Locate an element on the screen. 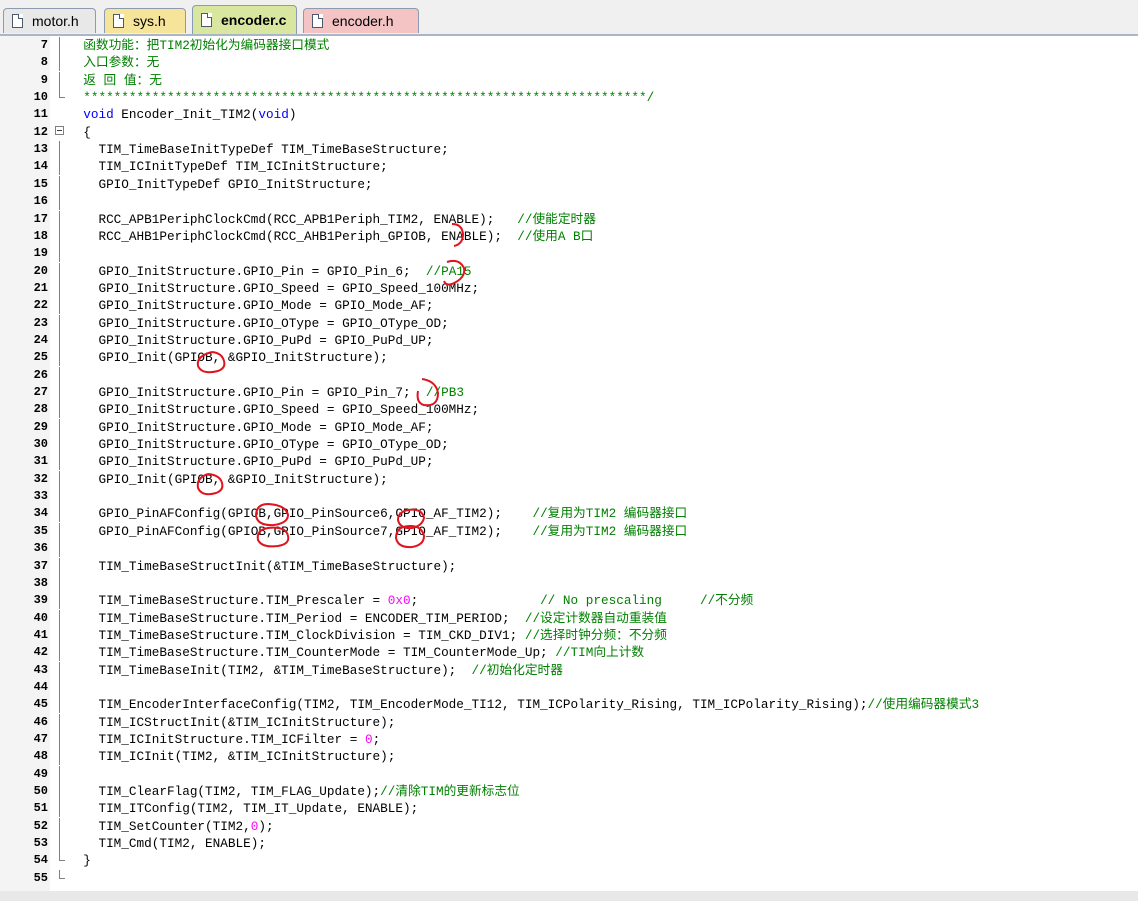 The width and height of the screenshot is (1138, 901). code-line: 7 函数功能：把TIM2初始化为编码器接口模式 is located at coordinates (569, 45).